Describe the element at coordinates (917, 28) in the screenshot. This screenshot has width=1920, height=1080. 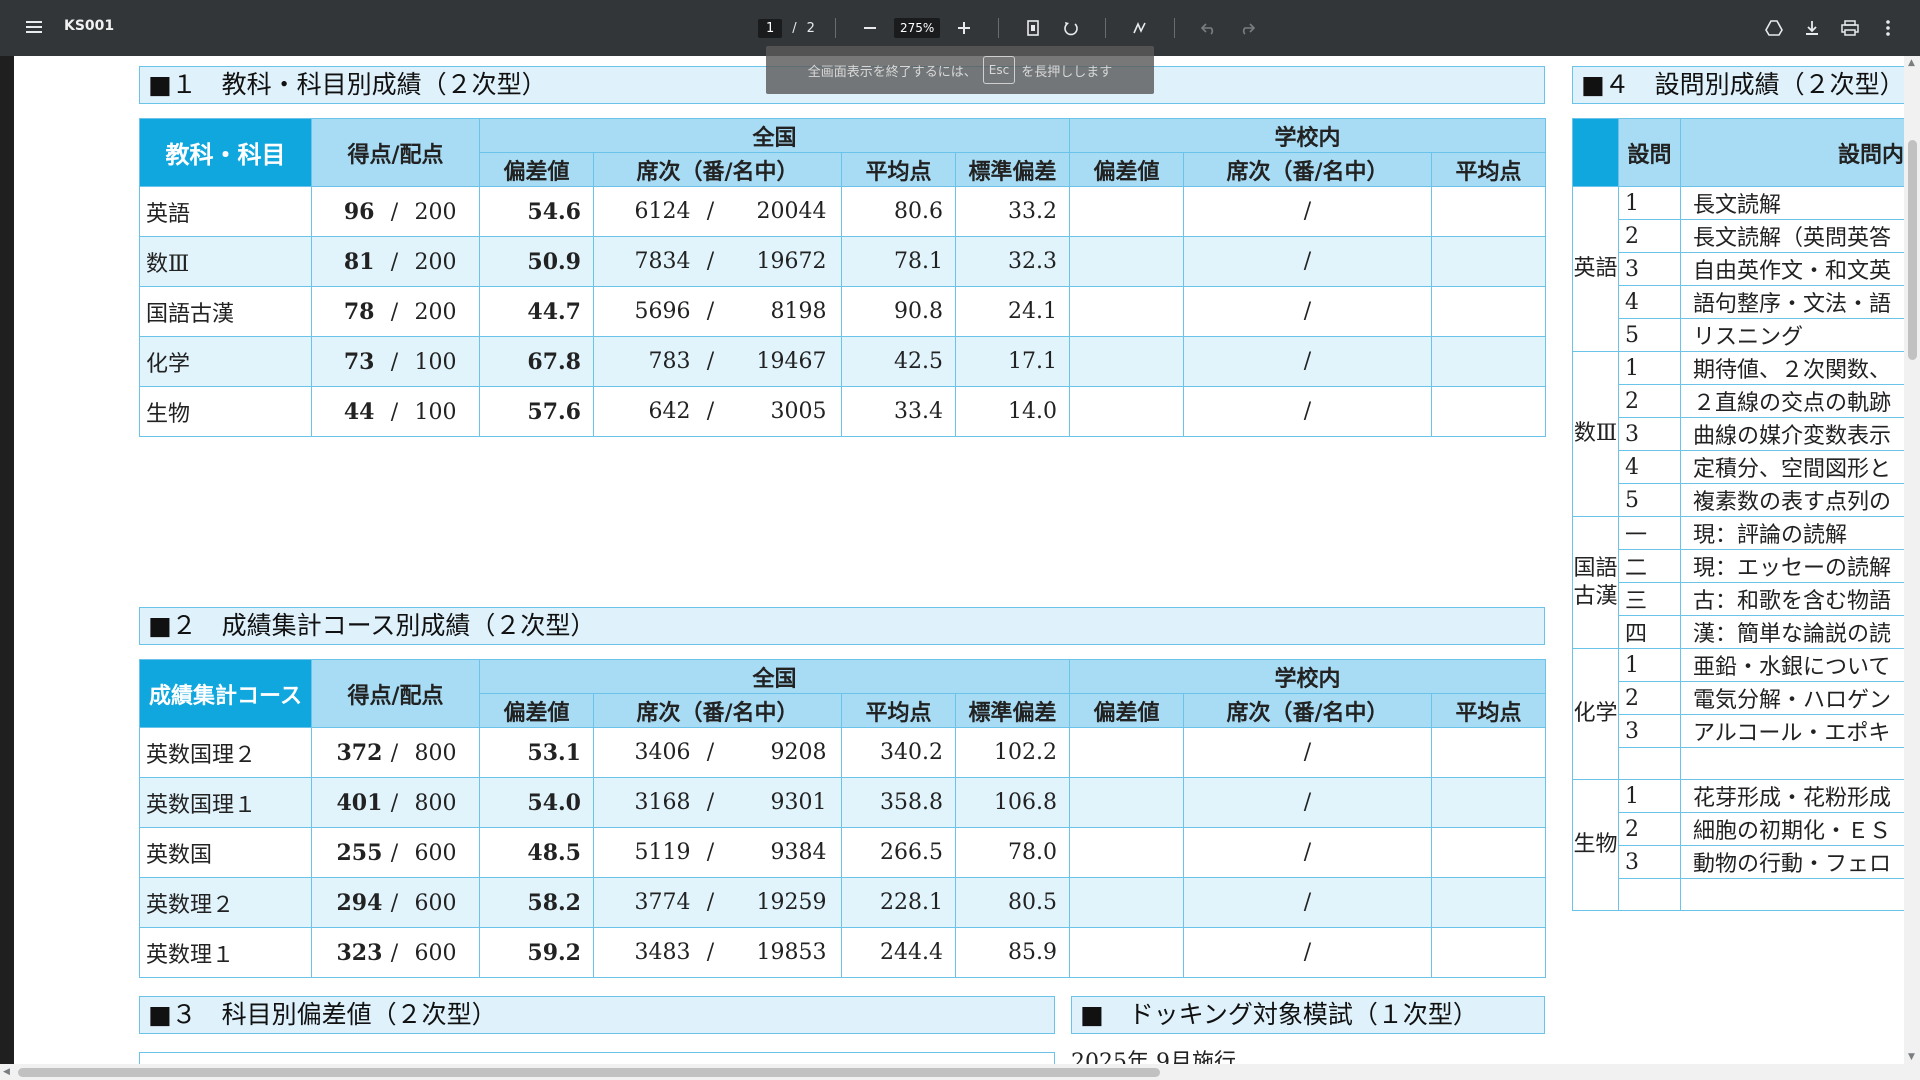
I see `zoom-input: 275%` at that location.